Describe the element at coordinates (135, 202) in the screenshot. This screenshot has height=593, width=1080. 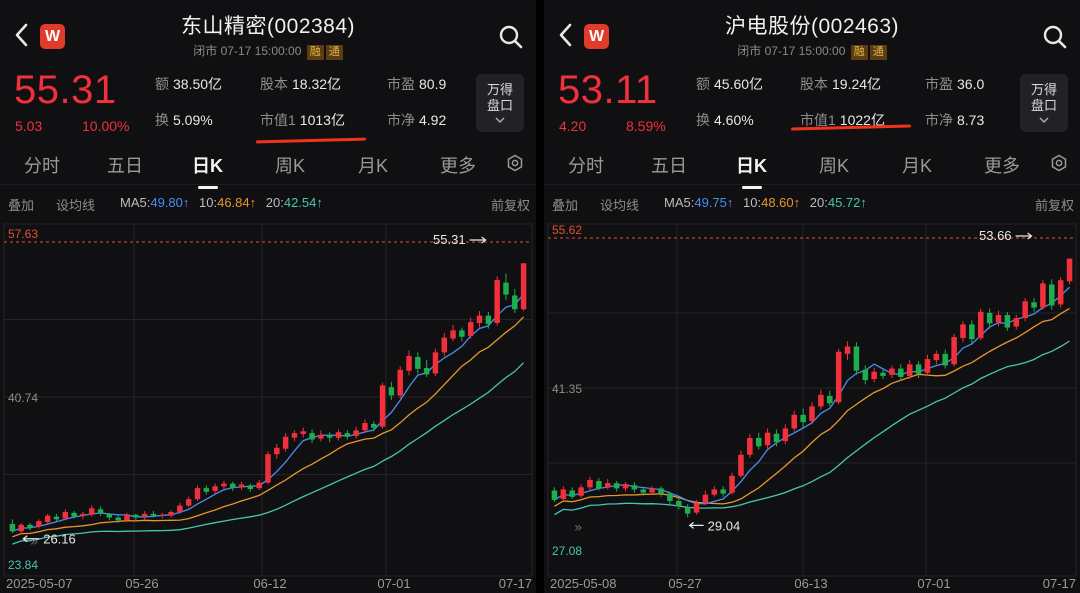
I see `ma5-key: MA5:` at that location.